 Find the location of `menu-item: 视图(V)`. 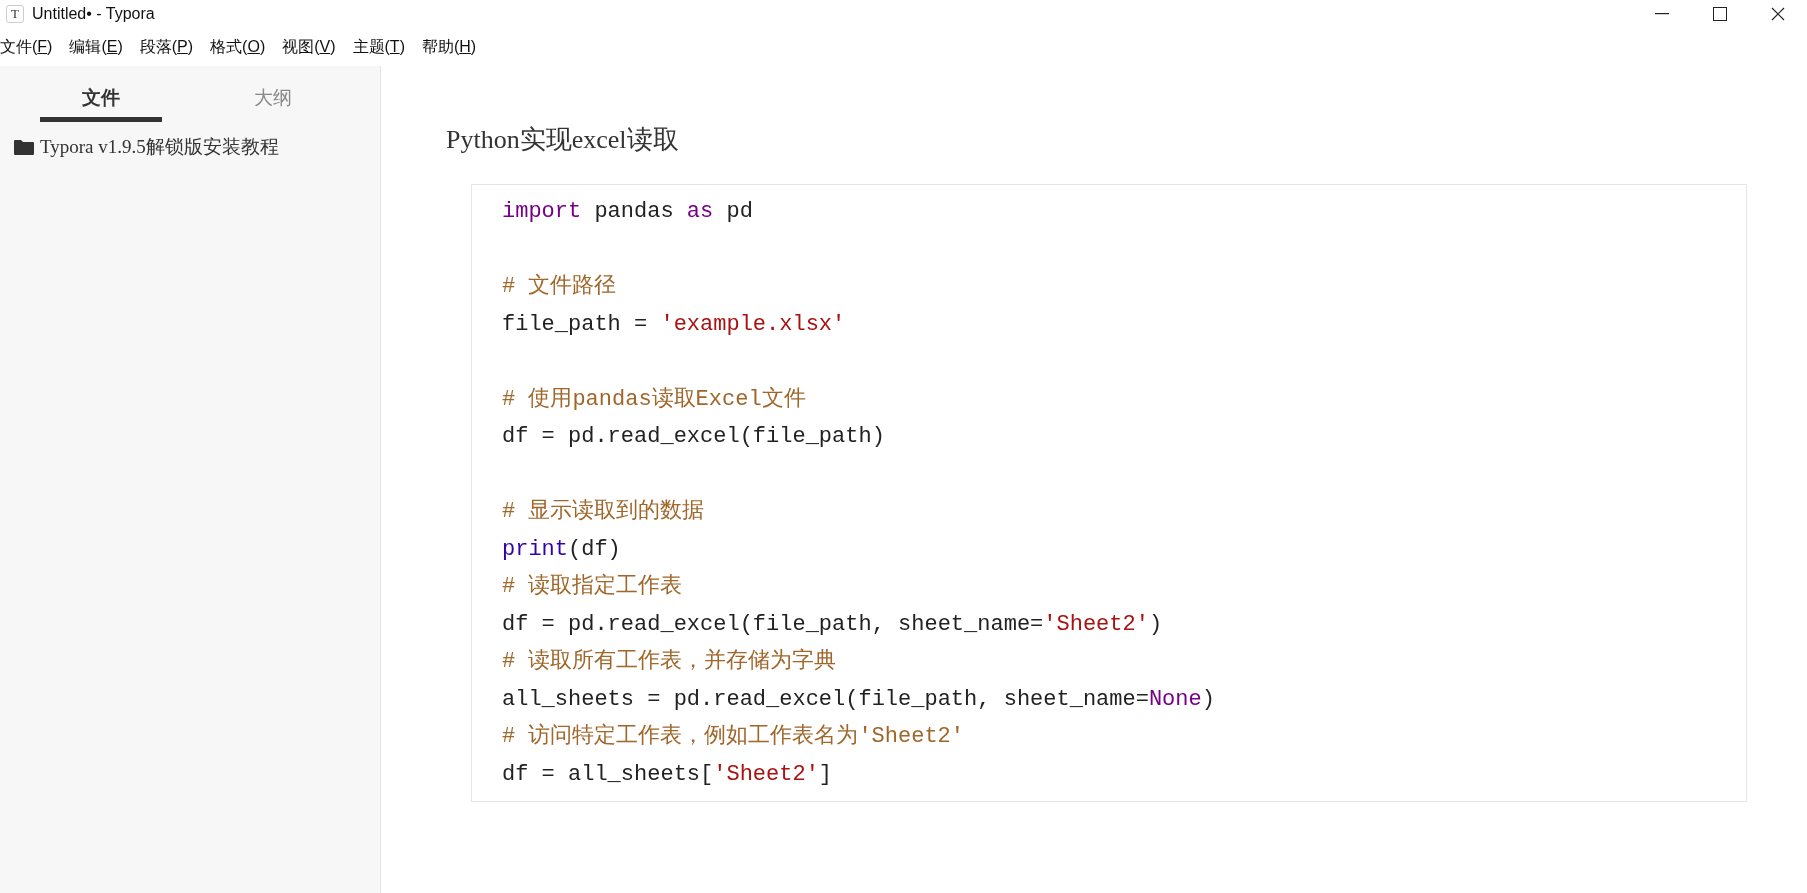

menu-item: 视图(V) is located at coordinates (309, 47).